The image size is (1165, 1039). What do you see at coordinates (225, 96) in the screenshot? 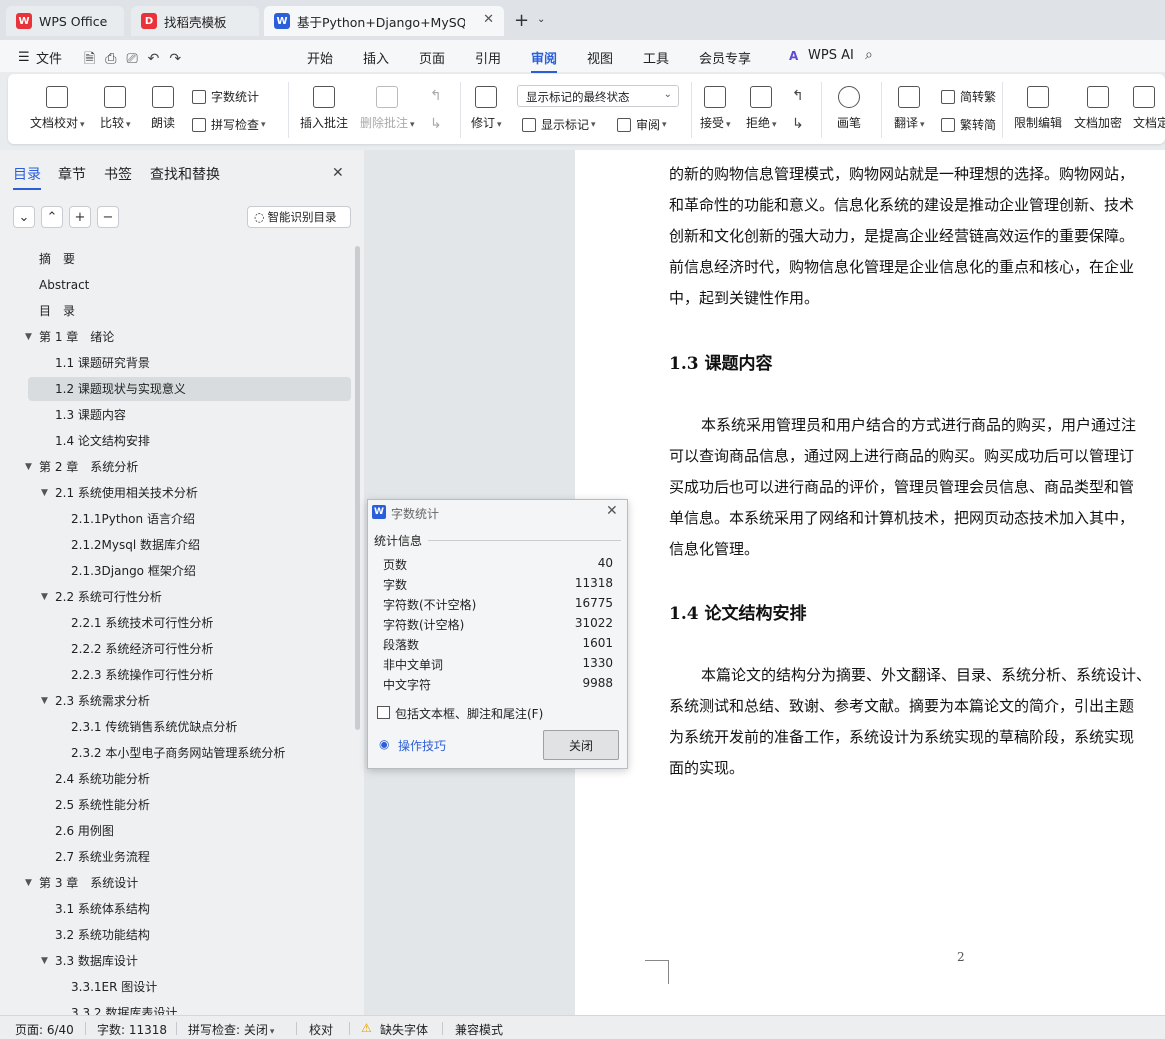
I see `word-count-button: 字数统计` at bounding box center [225, 96].